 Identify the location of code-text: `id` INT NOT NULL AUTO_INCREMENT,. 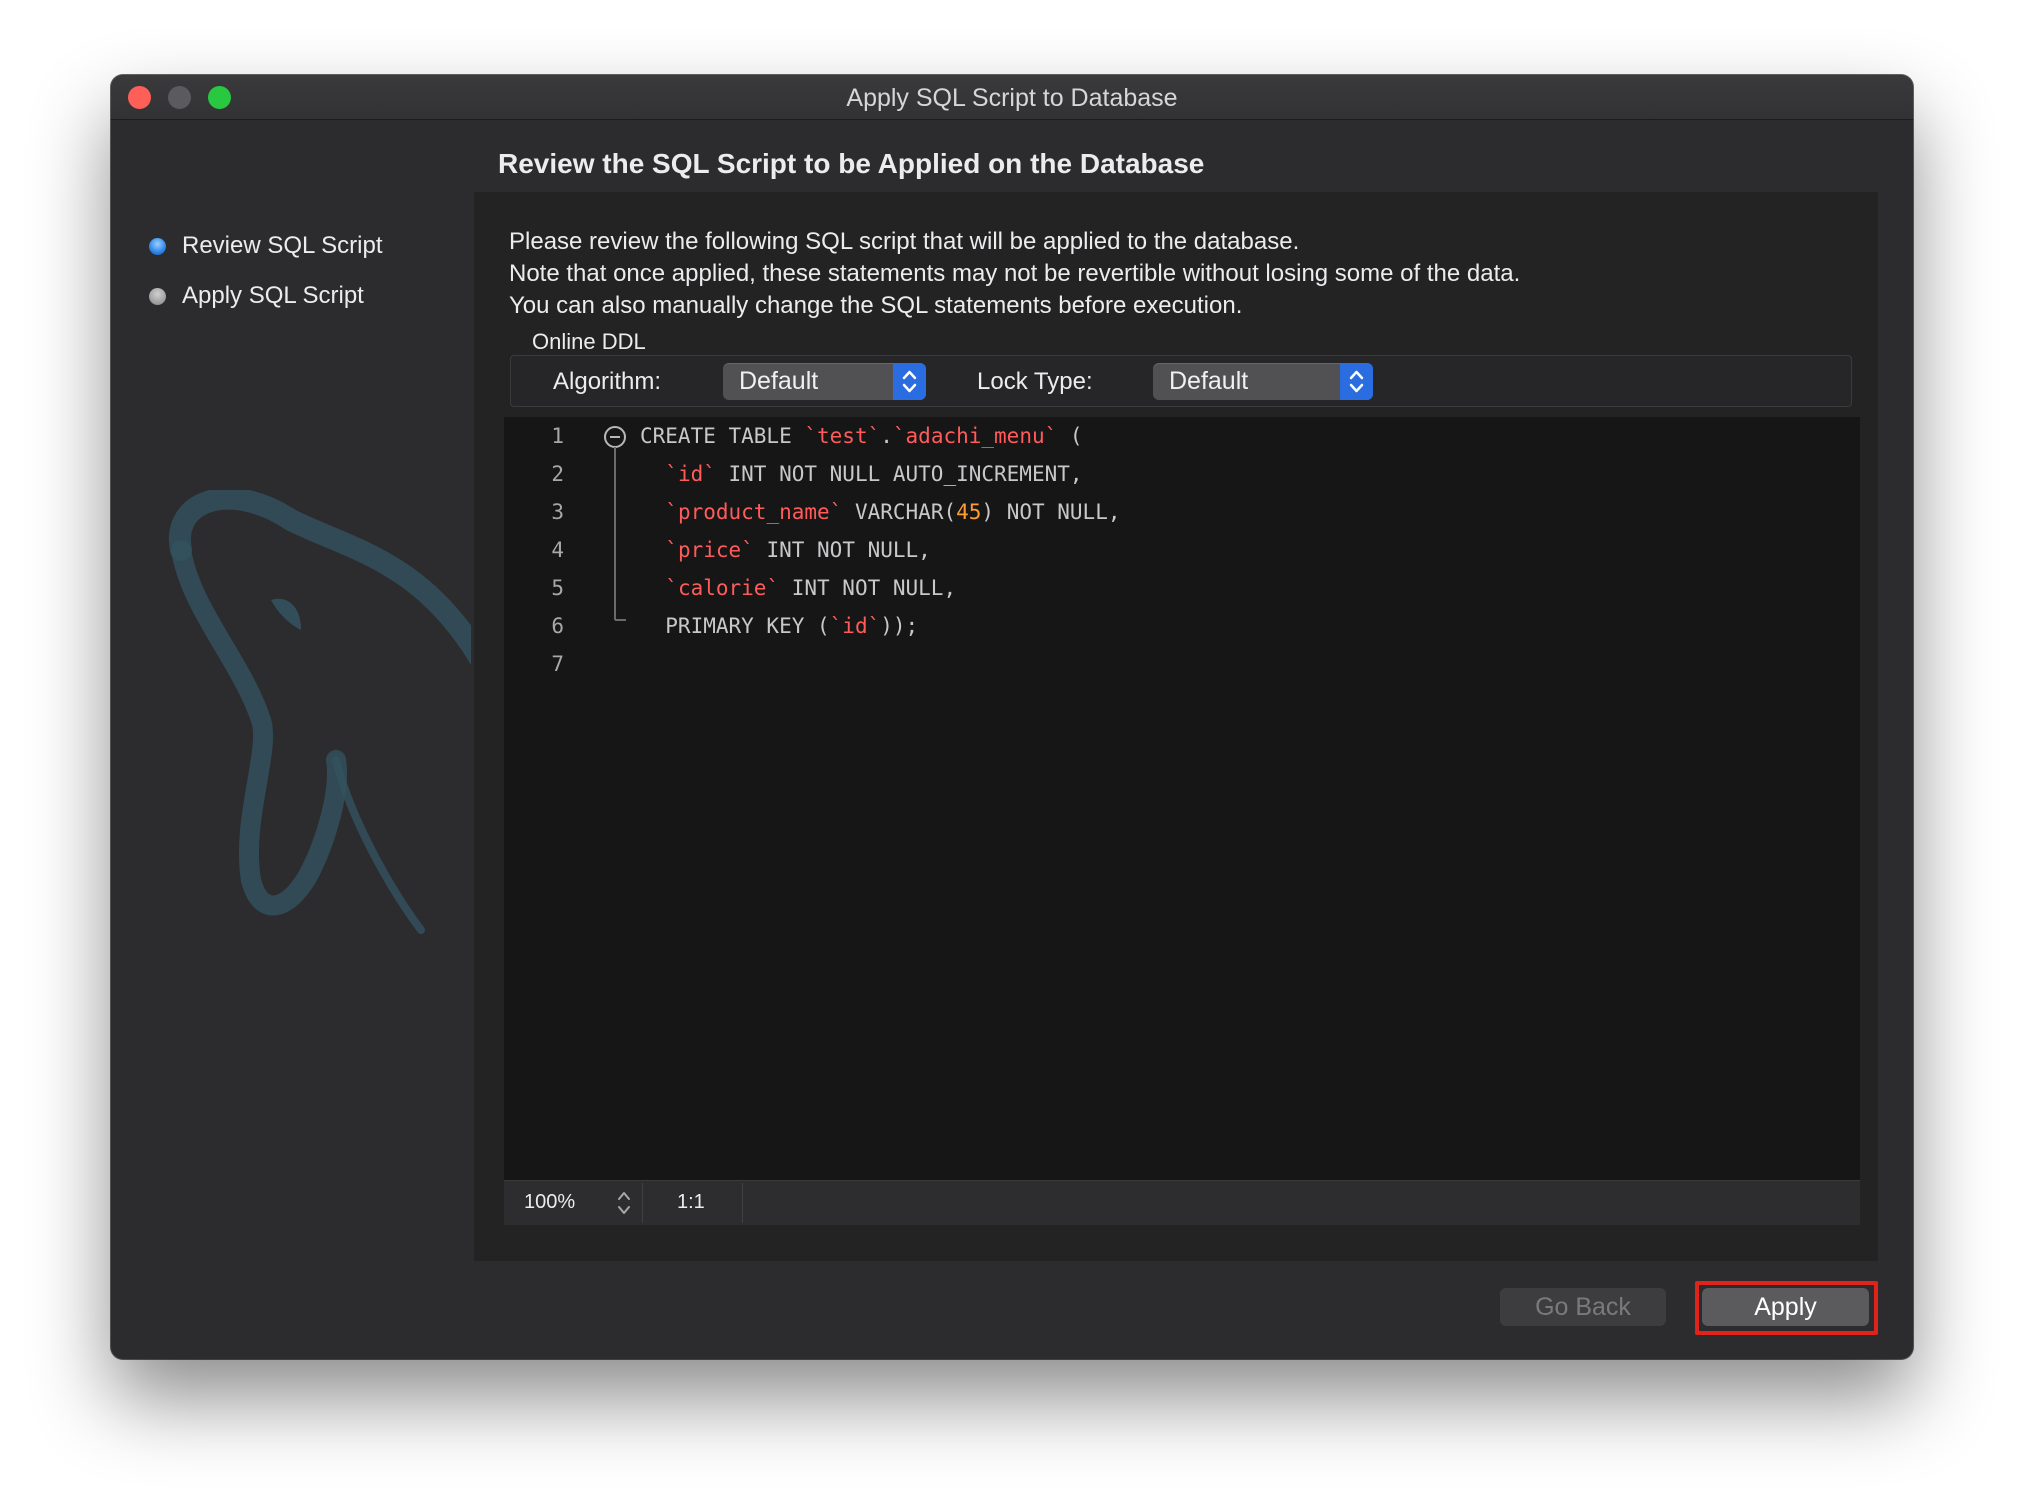
(861, 474).